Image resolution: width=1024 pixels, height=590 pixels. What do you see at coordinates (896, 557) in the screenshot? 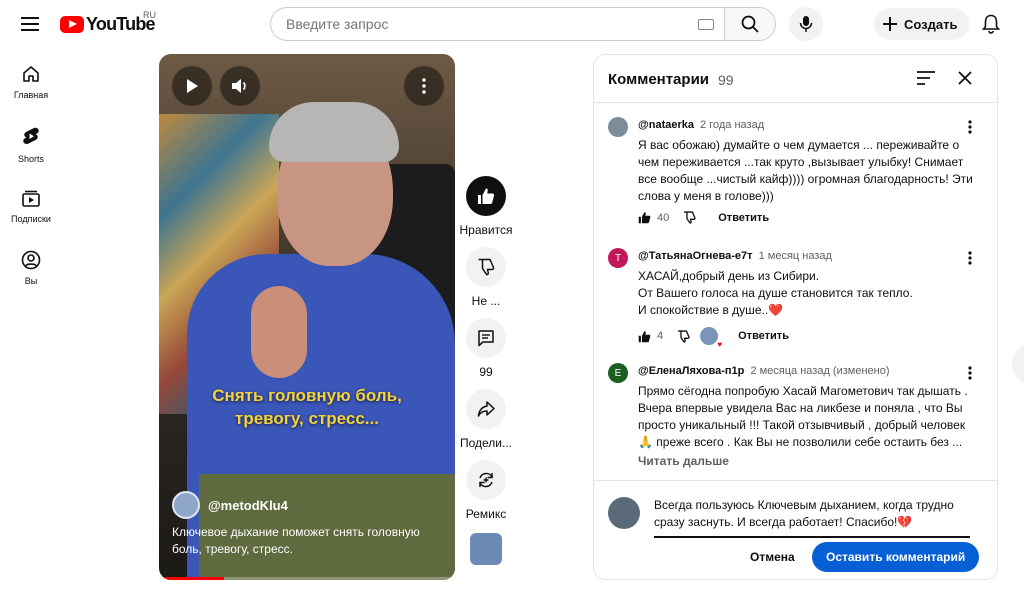
I see `submit-comment-button: Оставить комментарий` at bounding box center [896, 557].